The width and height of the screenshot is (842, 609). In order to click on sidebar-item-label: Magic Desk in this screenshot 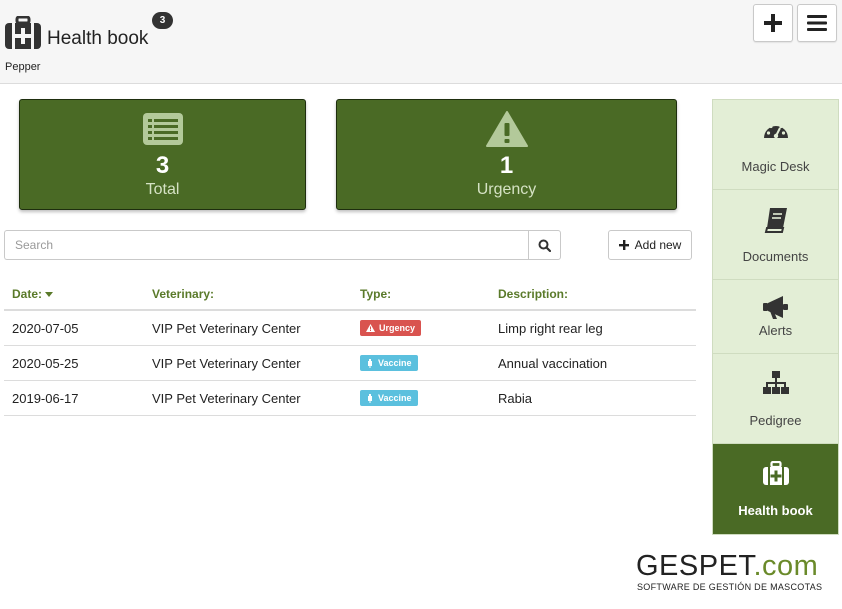, I will do `click(775, 166)`.